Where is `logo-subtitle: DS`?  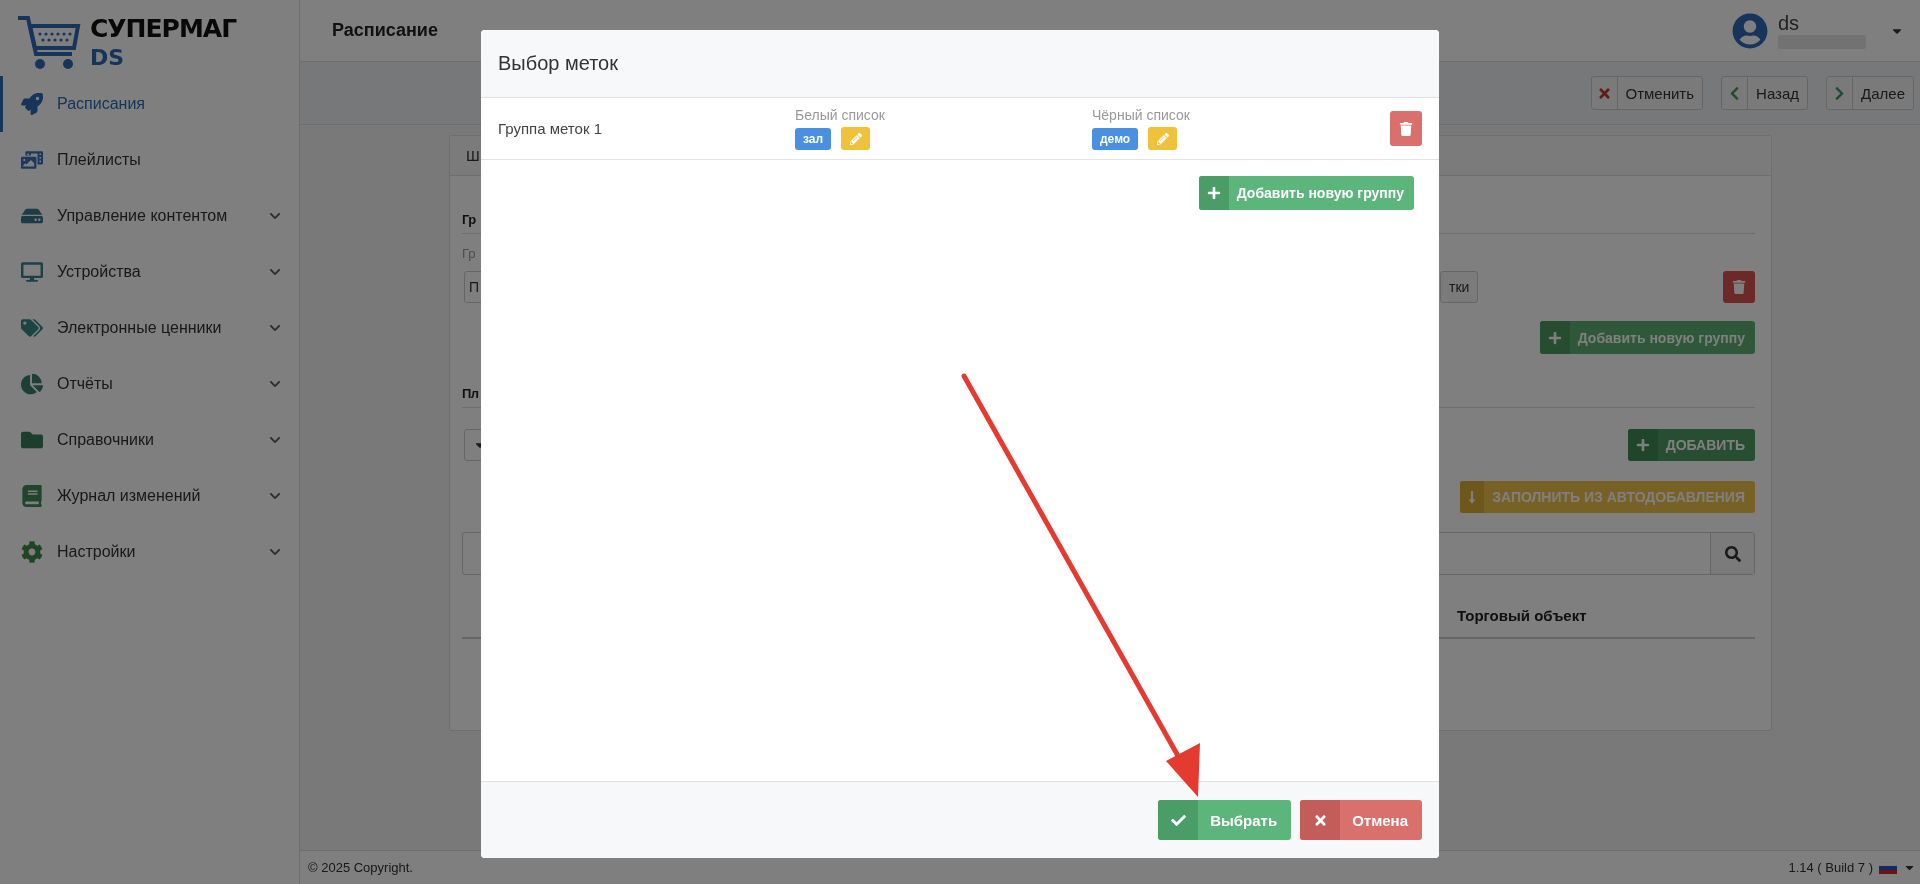
logo-subtitle: DS is located at coordinates (108, 57).